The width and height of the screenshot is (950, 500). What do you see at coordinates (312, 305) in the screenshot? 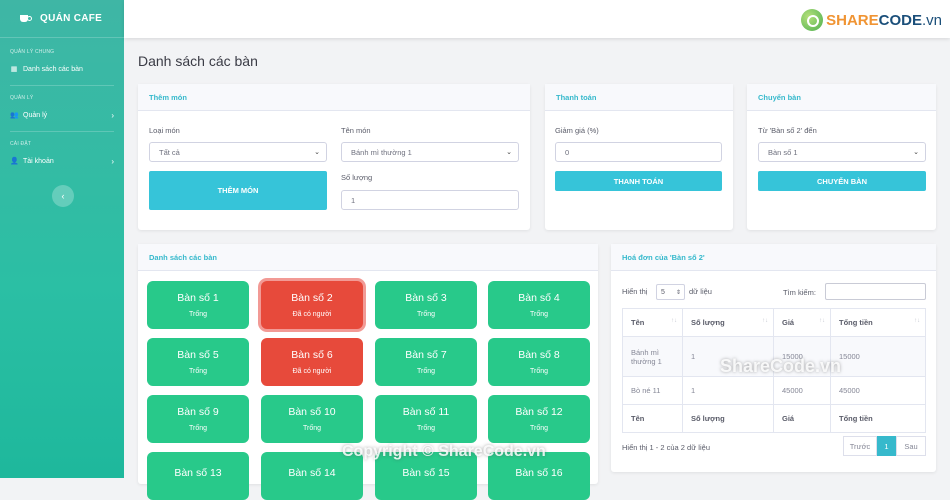
I see `table-button: Bàn số 2 Đã có người` at bounding box center [312, 305].